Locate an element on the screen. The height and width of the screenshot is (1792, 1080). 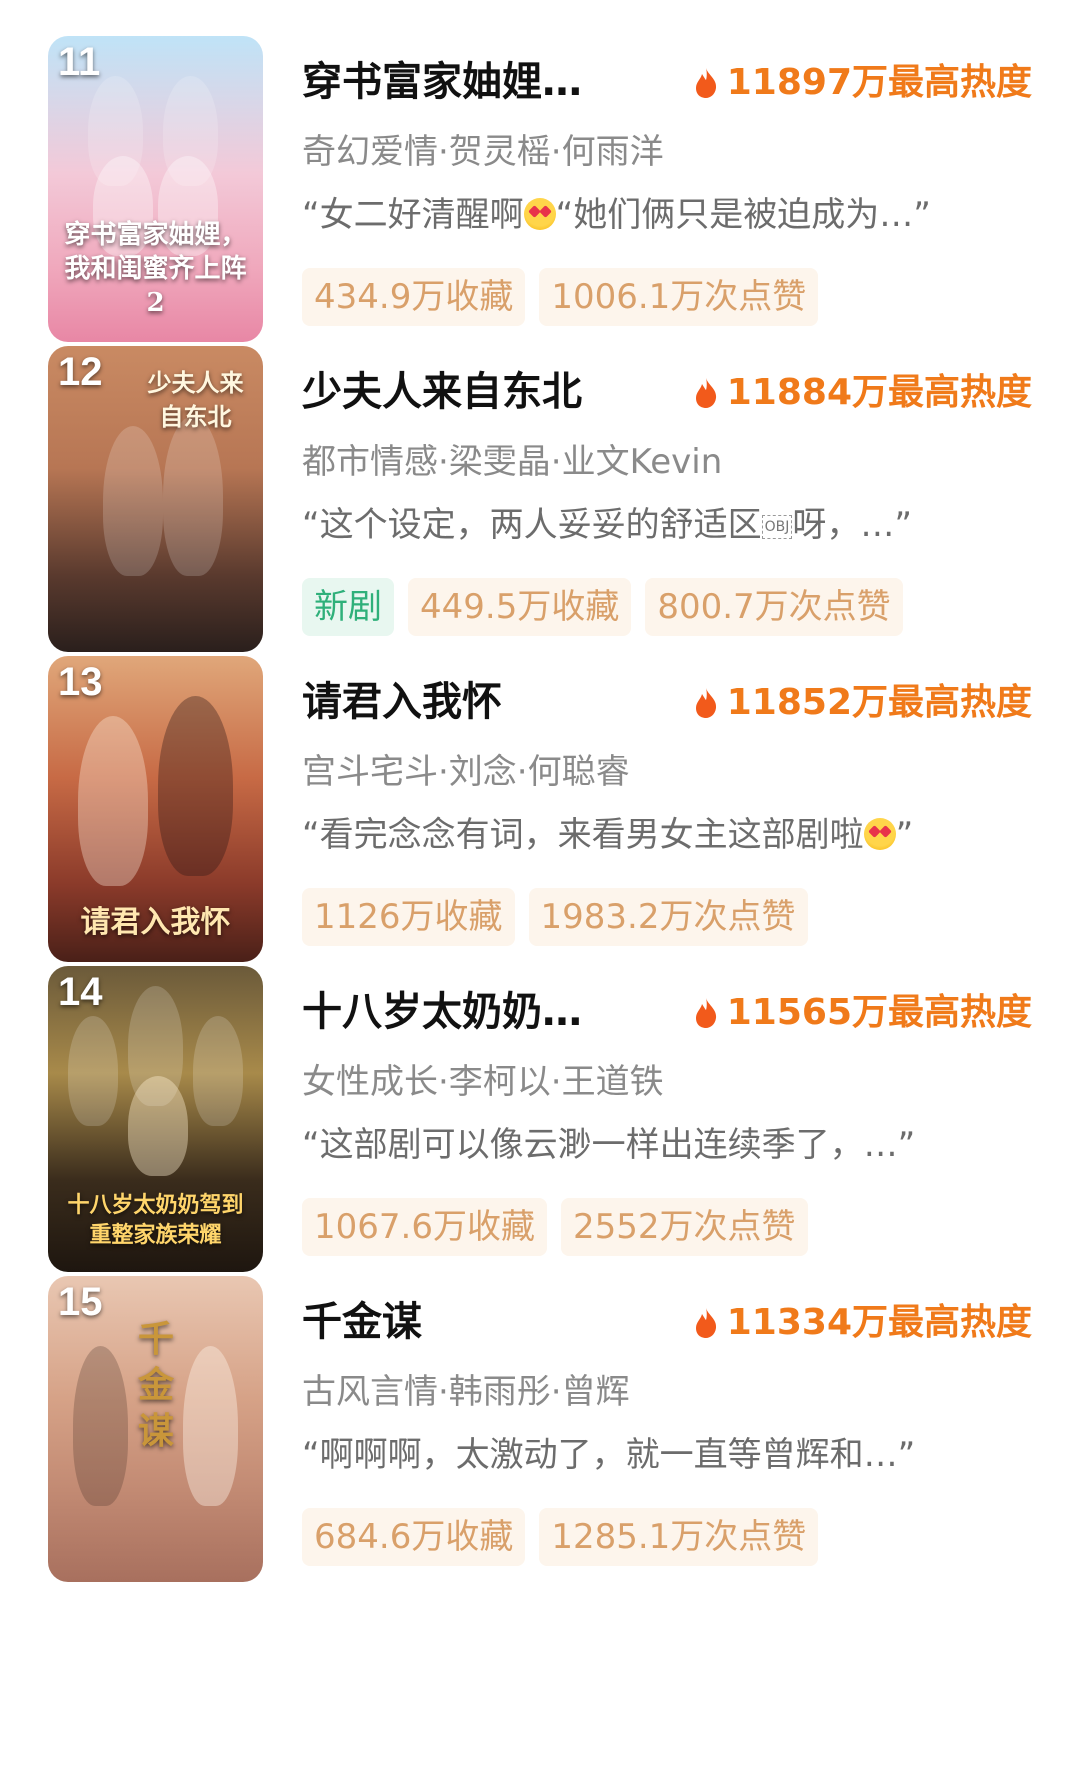
poster-title: 请君入我怀 is located at coordinates (155, 922).